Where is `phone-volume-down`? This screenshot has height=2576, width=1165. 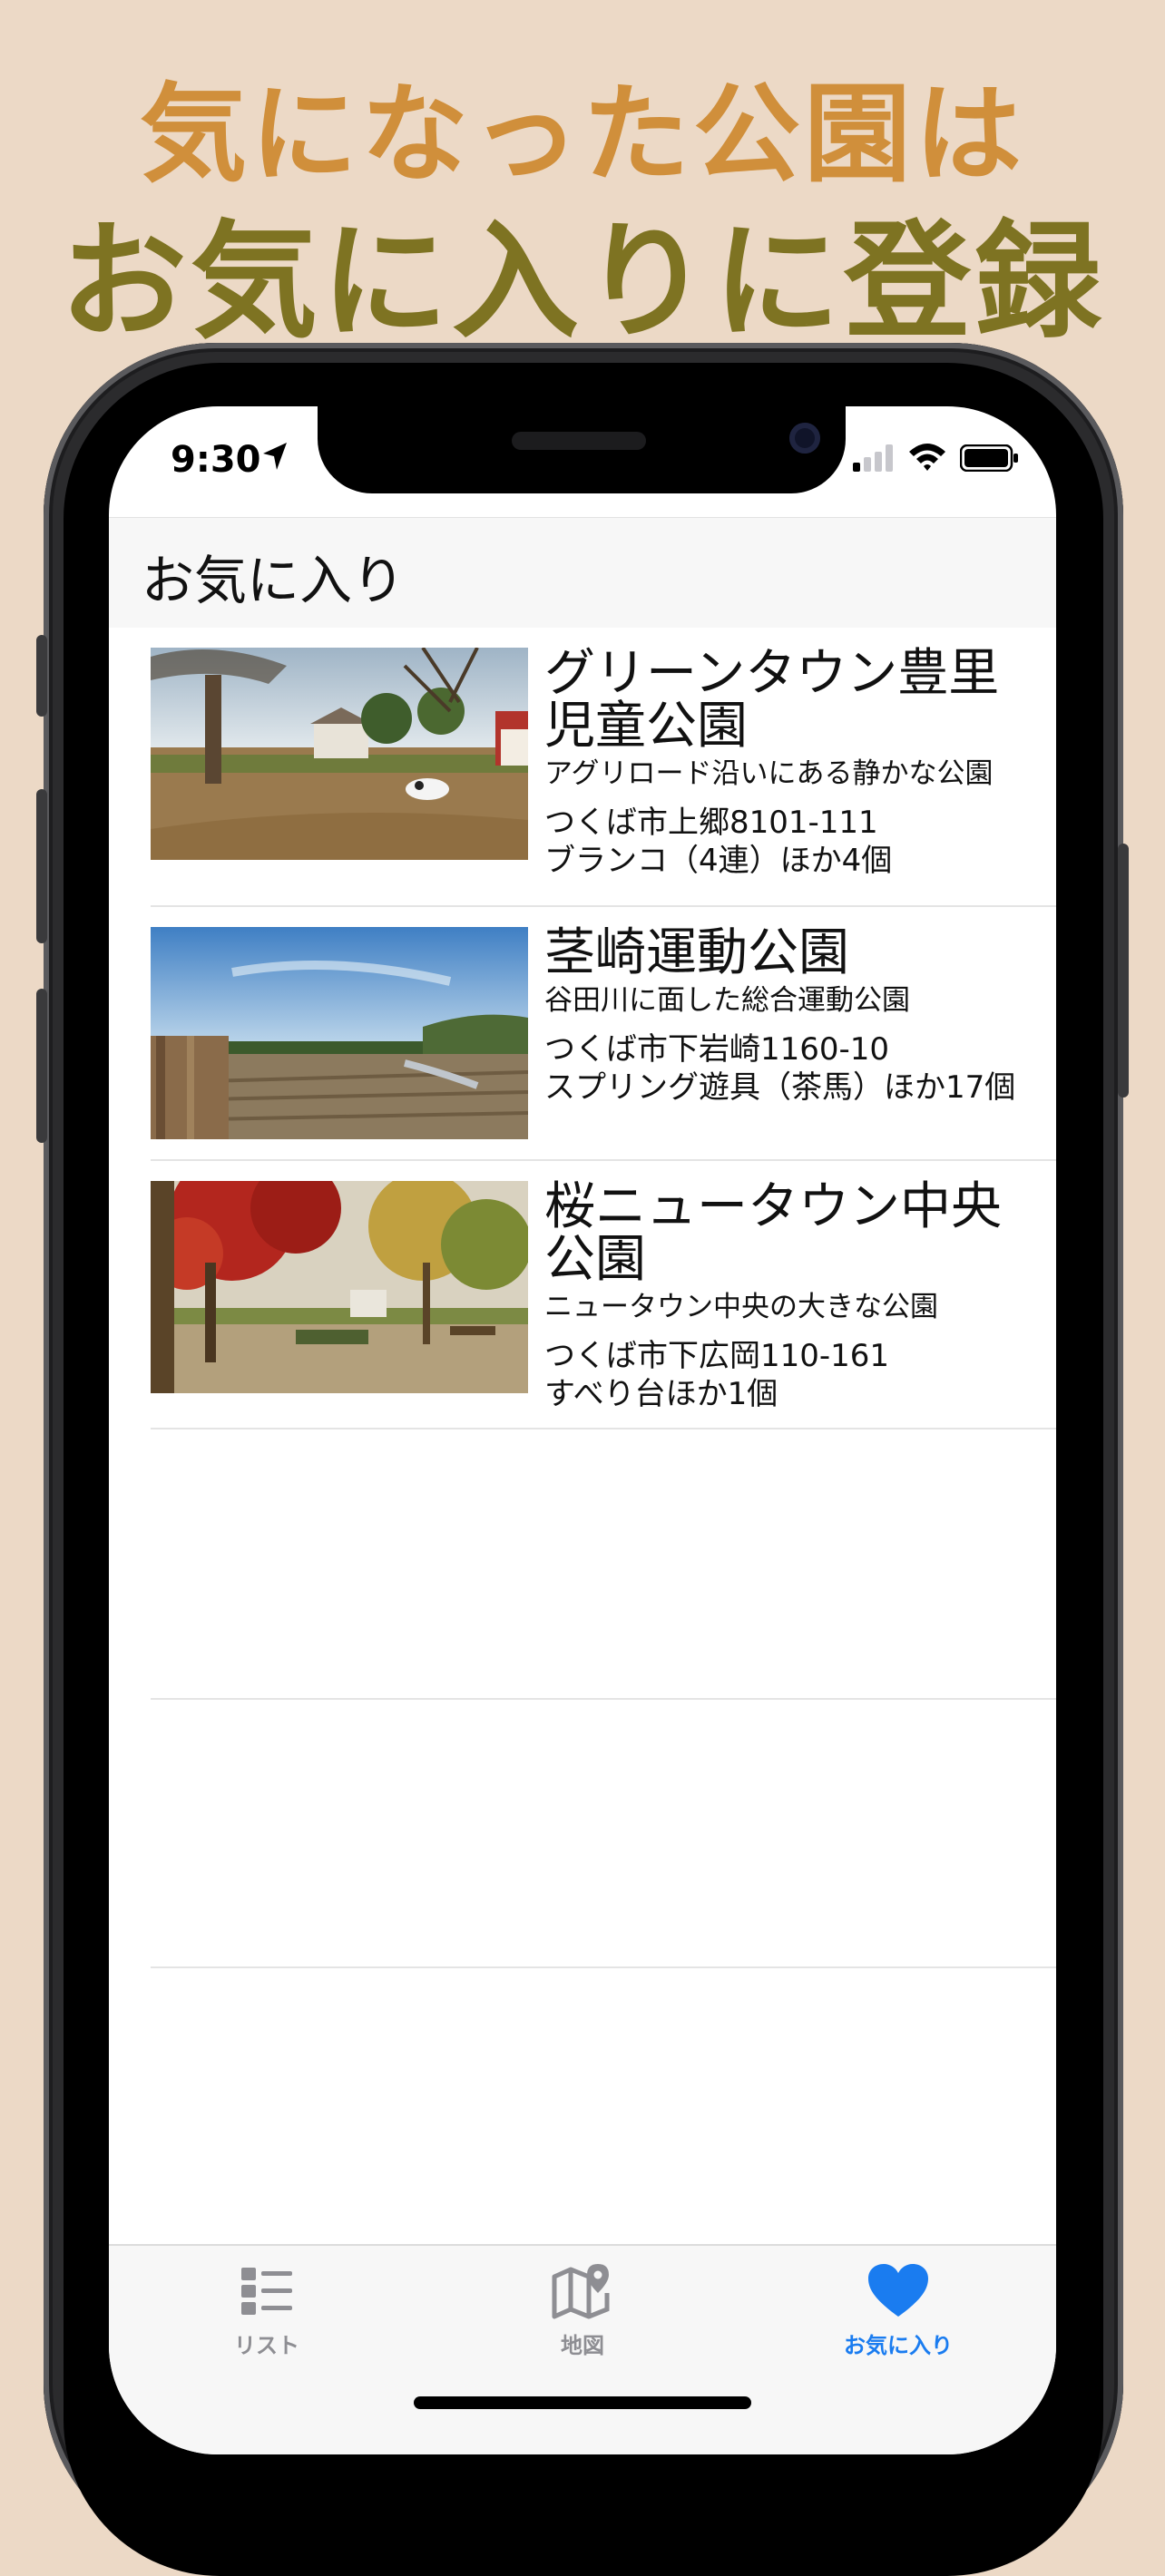
phone-volume-down is located at coordinates (41, 1066).